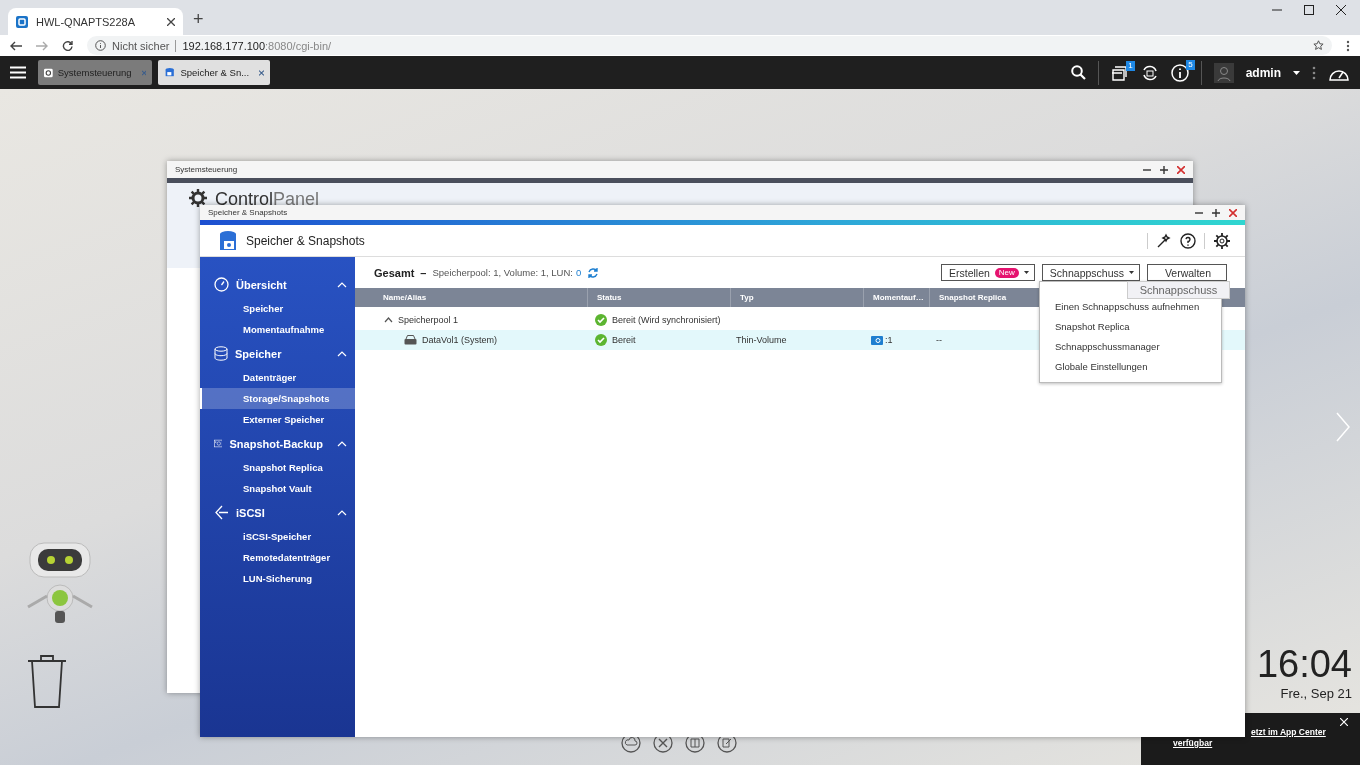  Describe the element at coordinates (298, 45) in the screenshot. I see `url-path: :8080/cgi-bin/` at that location.